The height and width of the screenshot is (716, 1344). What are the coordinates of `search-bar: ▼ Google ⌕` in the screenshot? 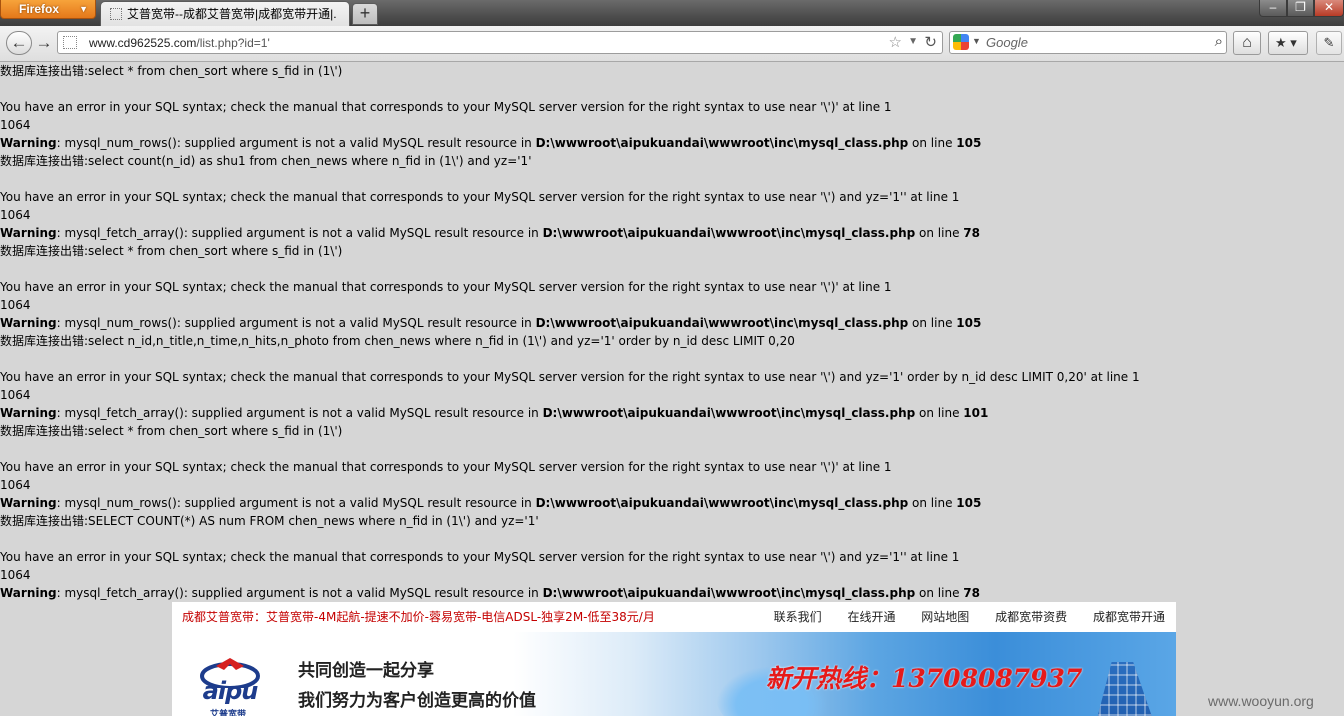 It's located at (1088, 42).